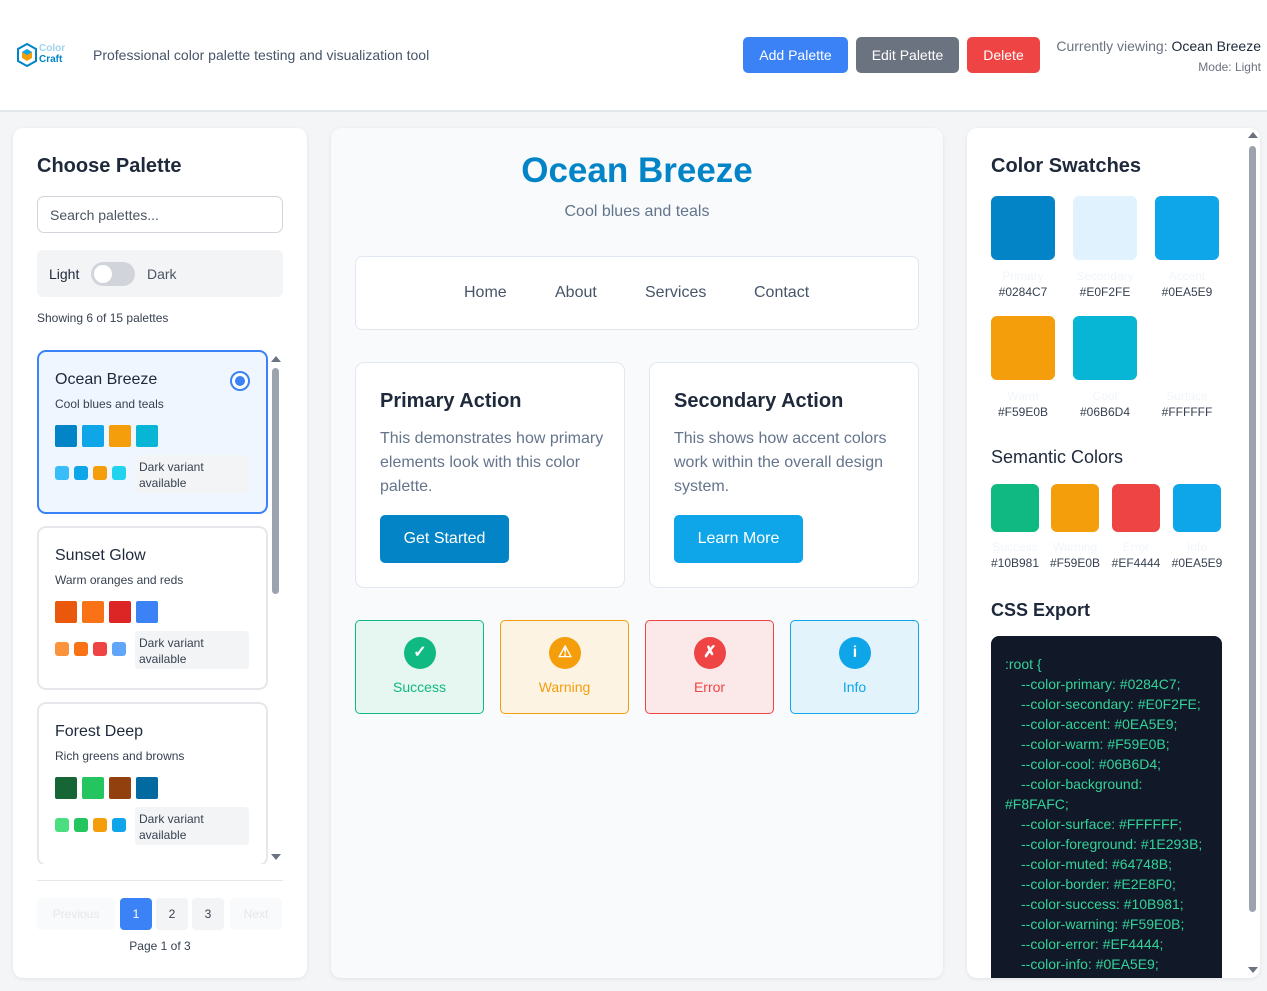 This screenshot has width=1267, height=991. Describe the element at coordinates (120, 756) in the screenshot. I see `palette-desc: Rich greens and browns` at that location.